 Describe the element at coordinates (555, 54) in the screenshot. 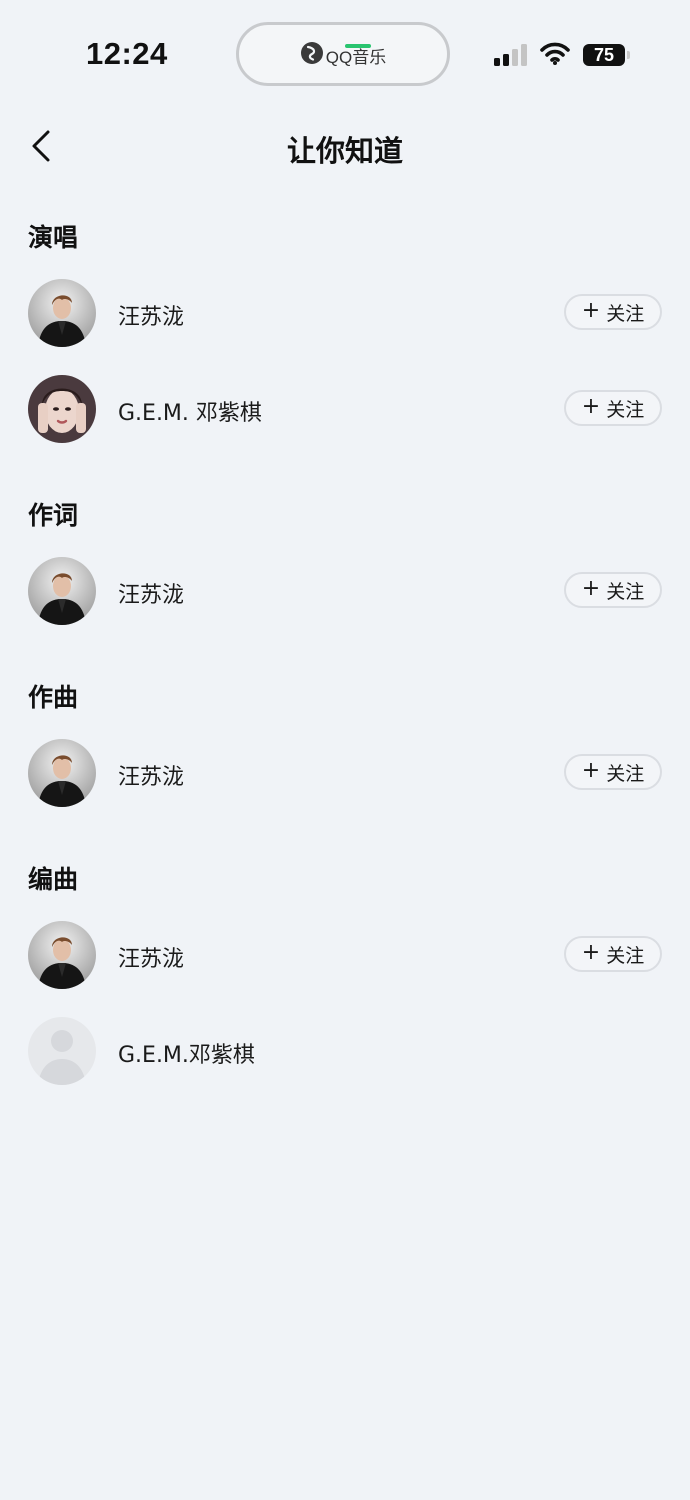

I see `wifi-icon` at that location.